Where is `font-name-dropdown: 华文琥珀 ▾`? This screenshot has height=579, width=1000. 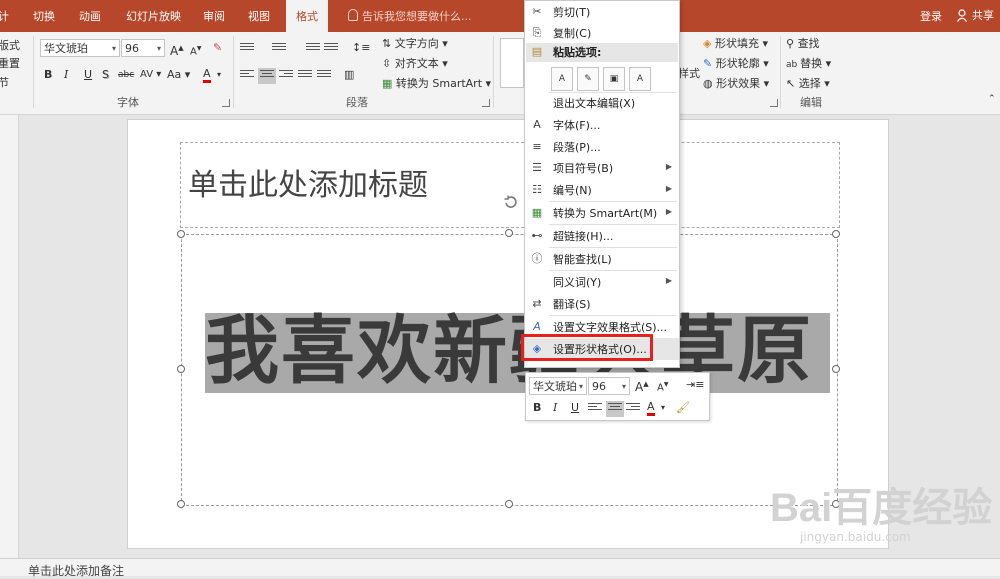 font-name-dropdown: 华文琥珀 ▾ is located at coordinates (80, 48).